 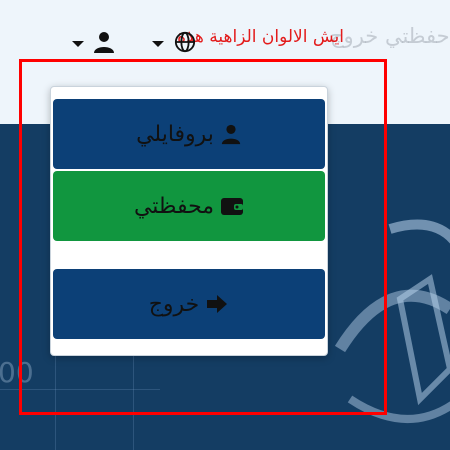 What do you see at coordinates (78, 44) in the screenshot?
I see `account-caret-icon` at bounding box center [78, 44].